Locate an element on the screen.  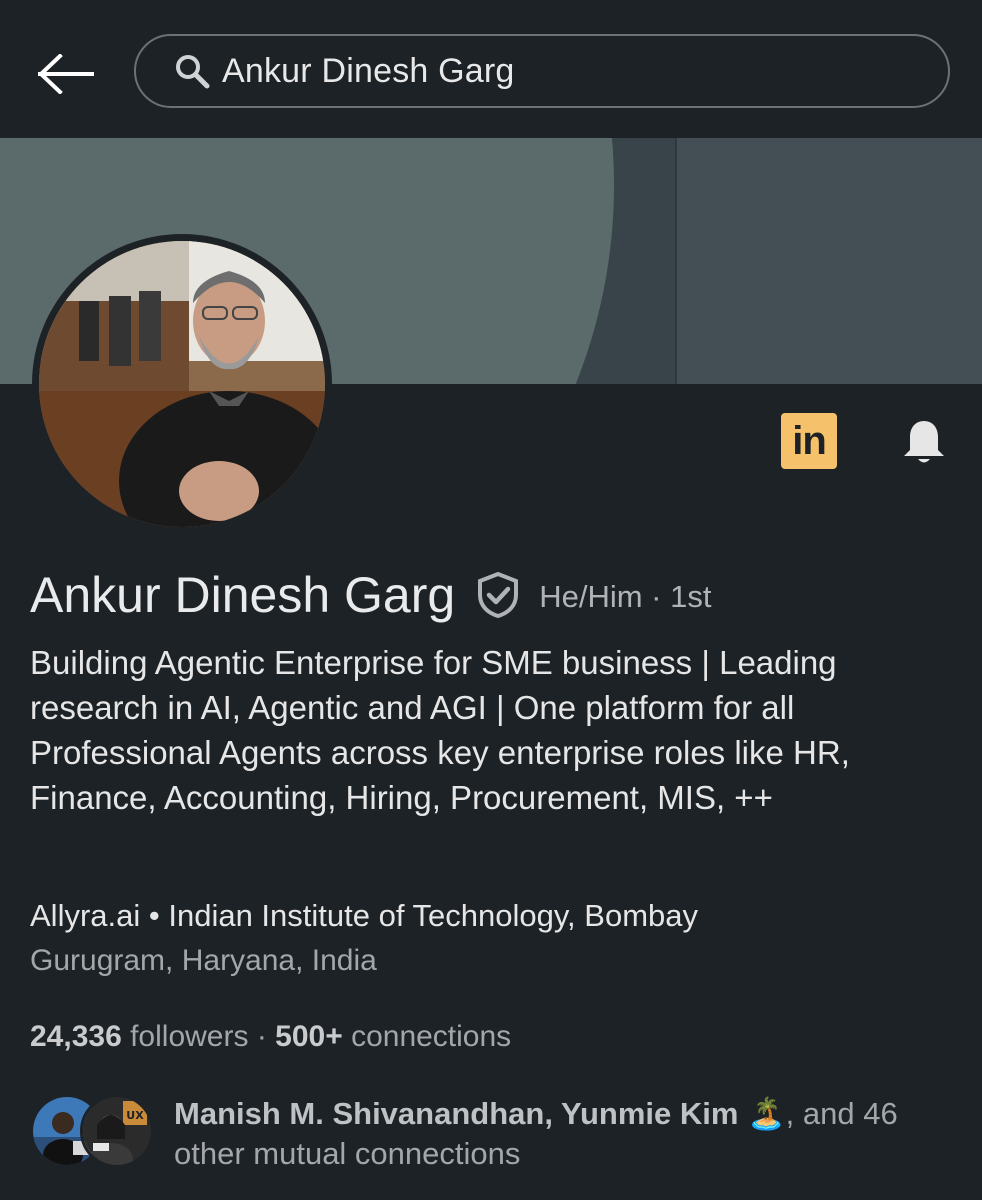
linkedin-badge-text: in is located at coordinates (809, 440).